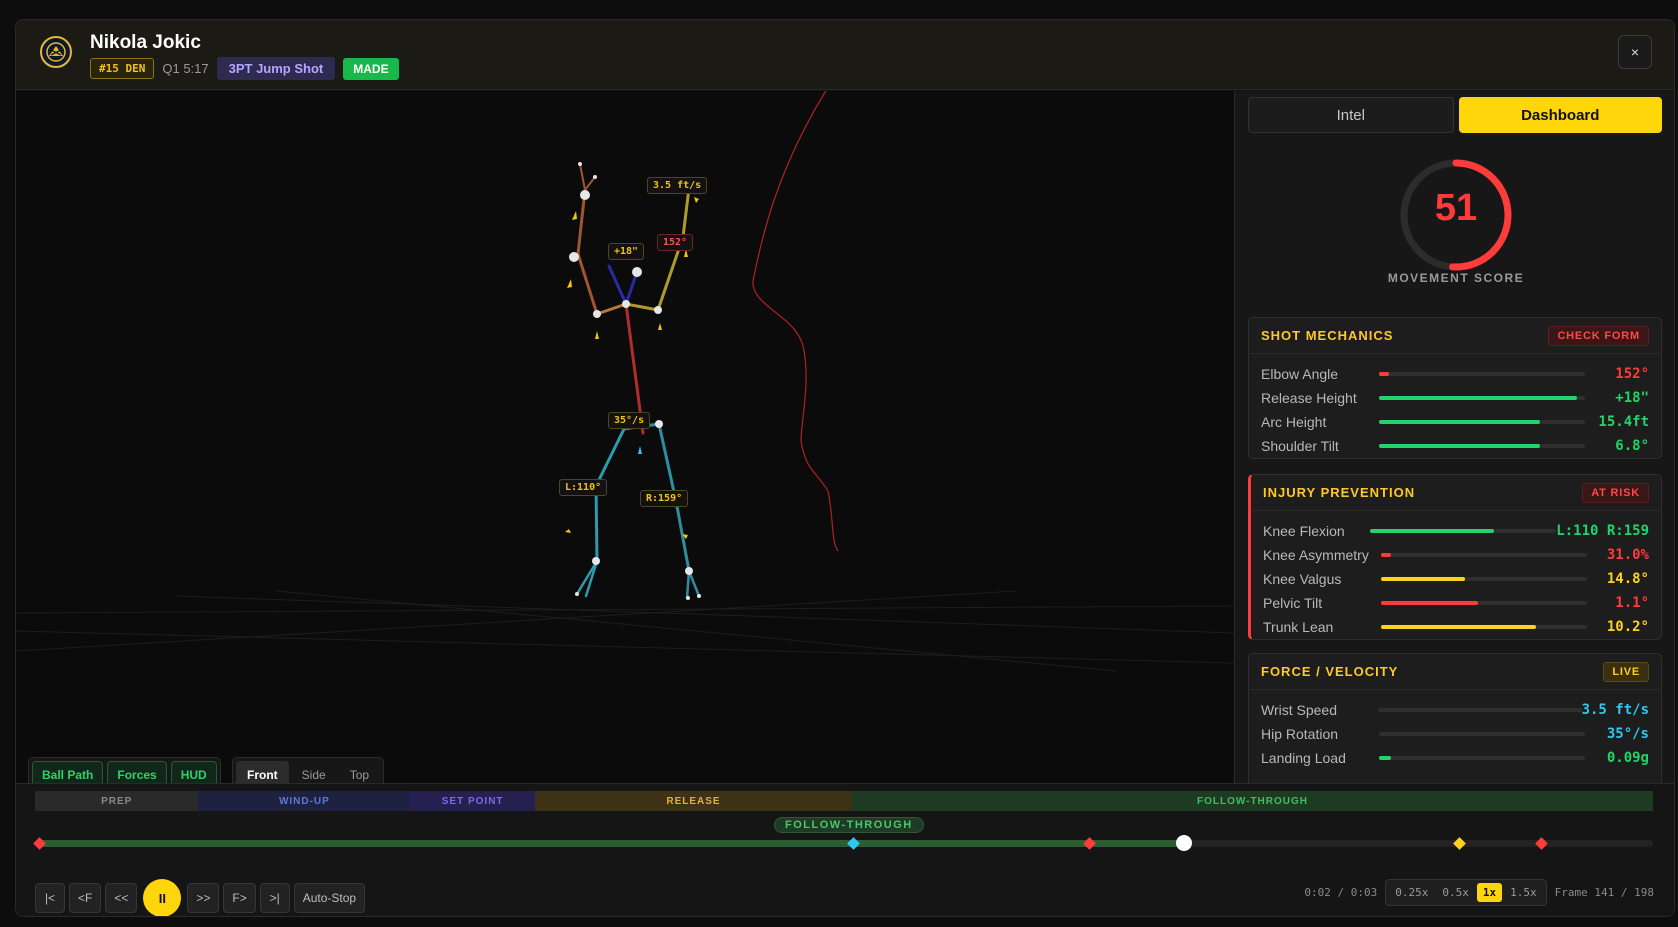 Image resolution: width=1678 pixels, height=927 pixels. I want to click on movement-score: 51 MOVEMENT SCORE, so click(1454, 222).